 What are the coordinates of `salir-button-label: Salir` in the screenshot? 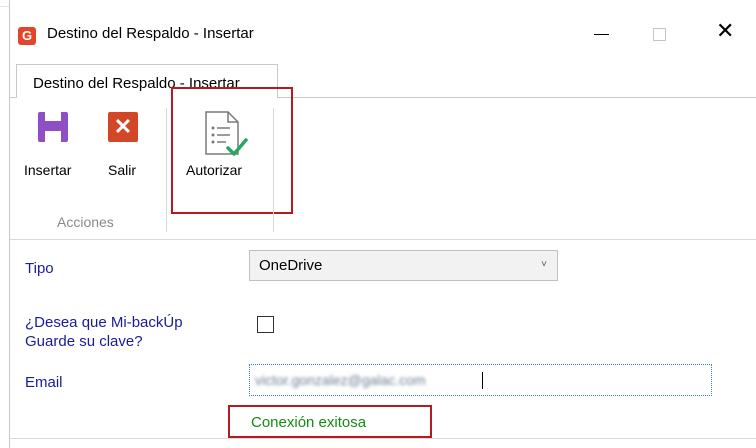 It's located at (122, 170).